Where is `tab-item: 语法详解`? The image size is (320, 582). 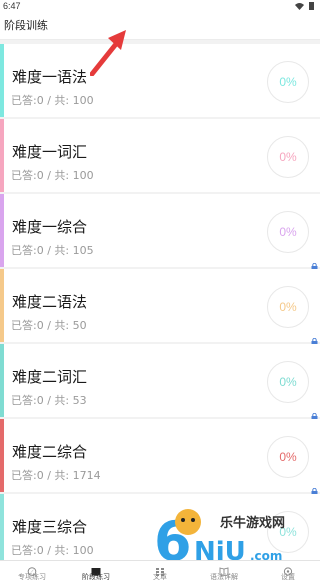 tab-item: 语法详解 is located at coordinates (224, 571).